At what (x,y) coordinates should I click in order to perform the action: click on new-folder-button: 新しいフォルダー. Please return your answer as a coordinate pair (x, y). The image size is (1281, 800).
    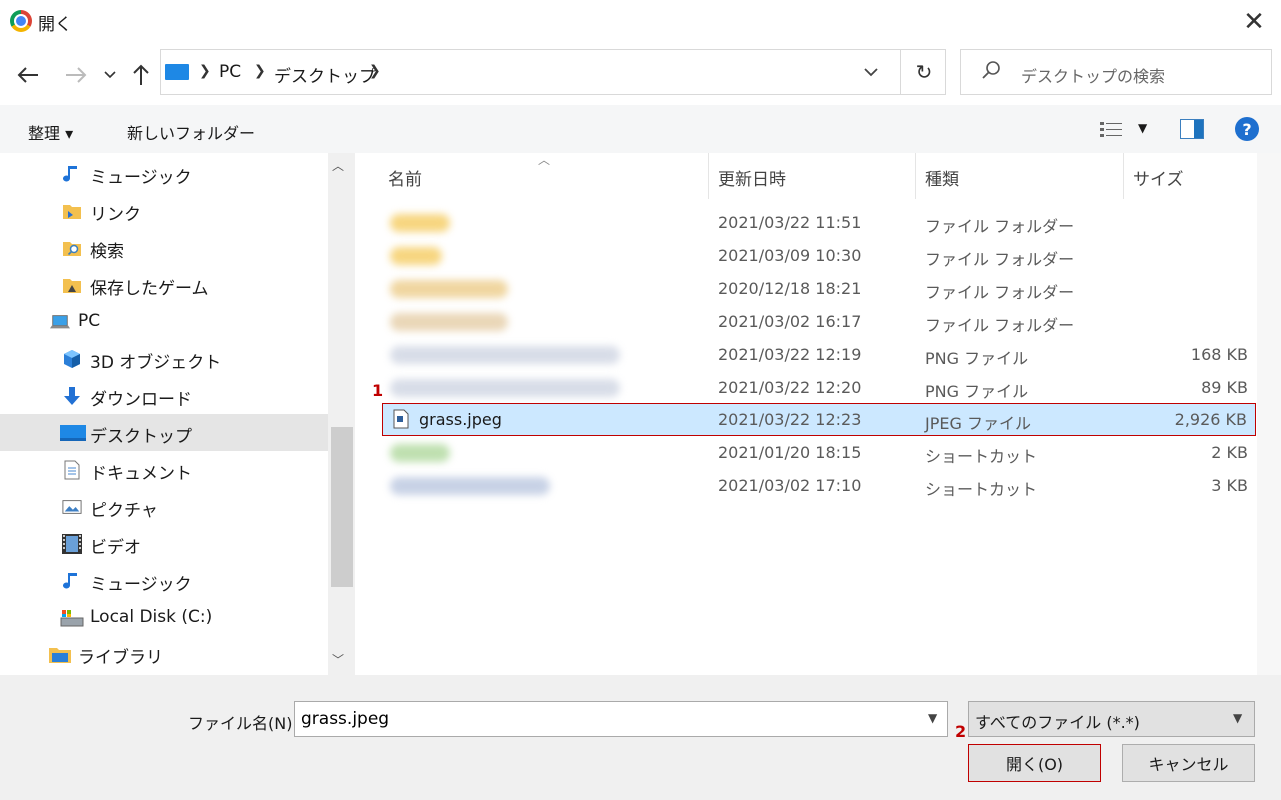
    Looking at the image, I should click on (191, 132).